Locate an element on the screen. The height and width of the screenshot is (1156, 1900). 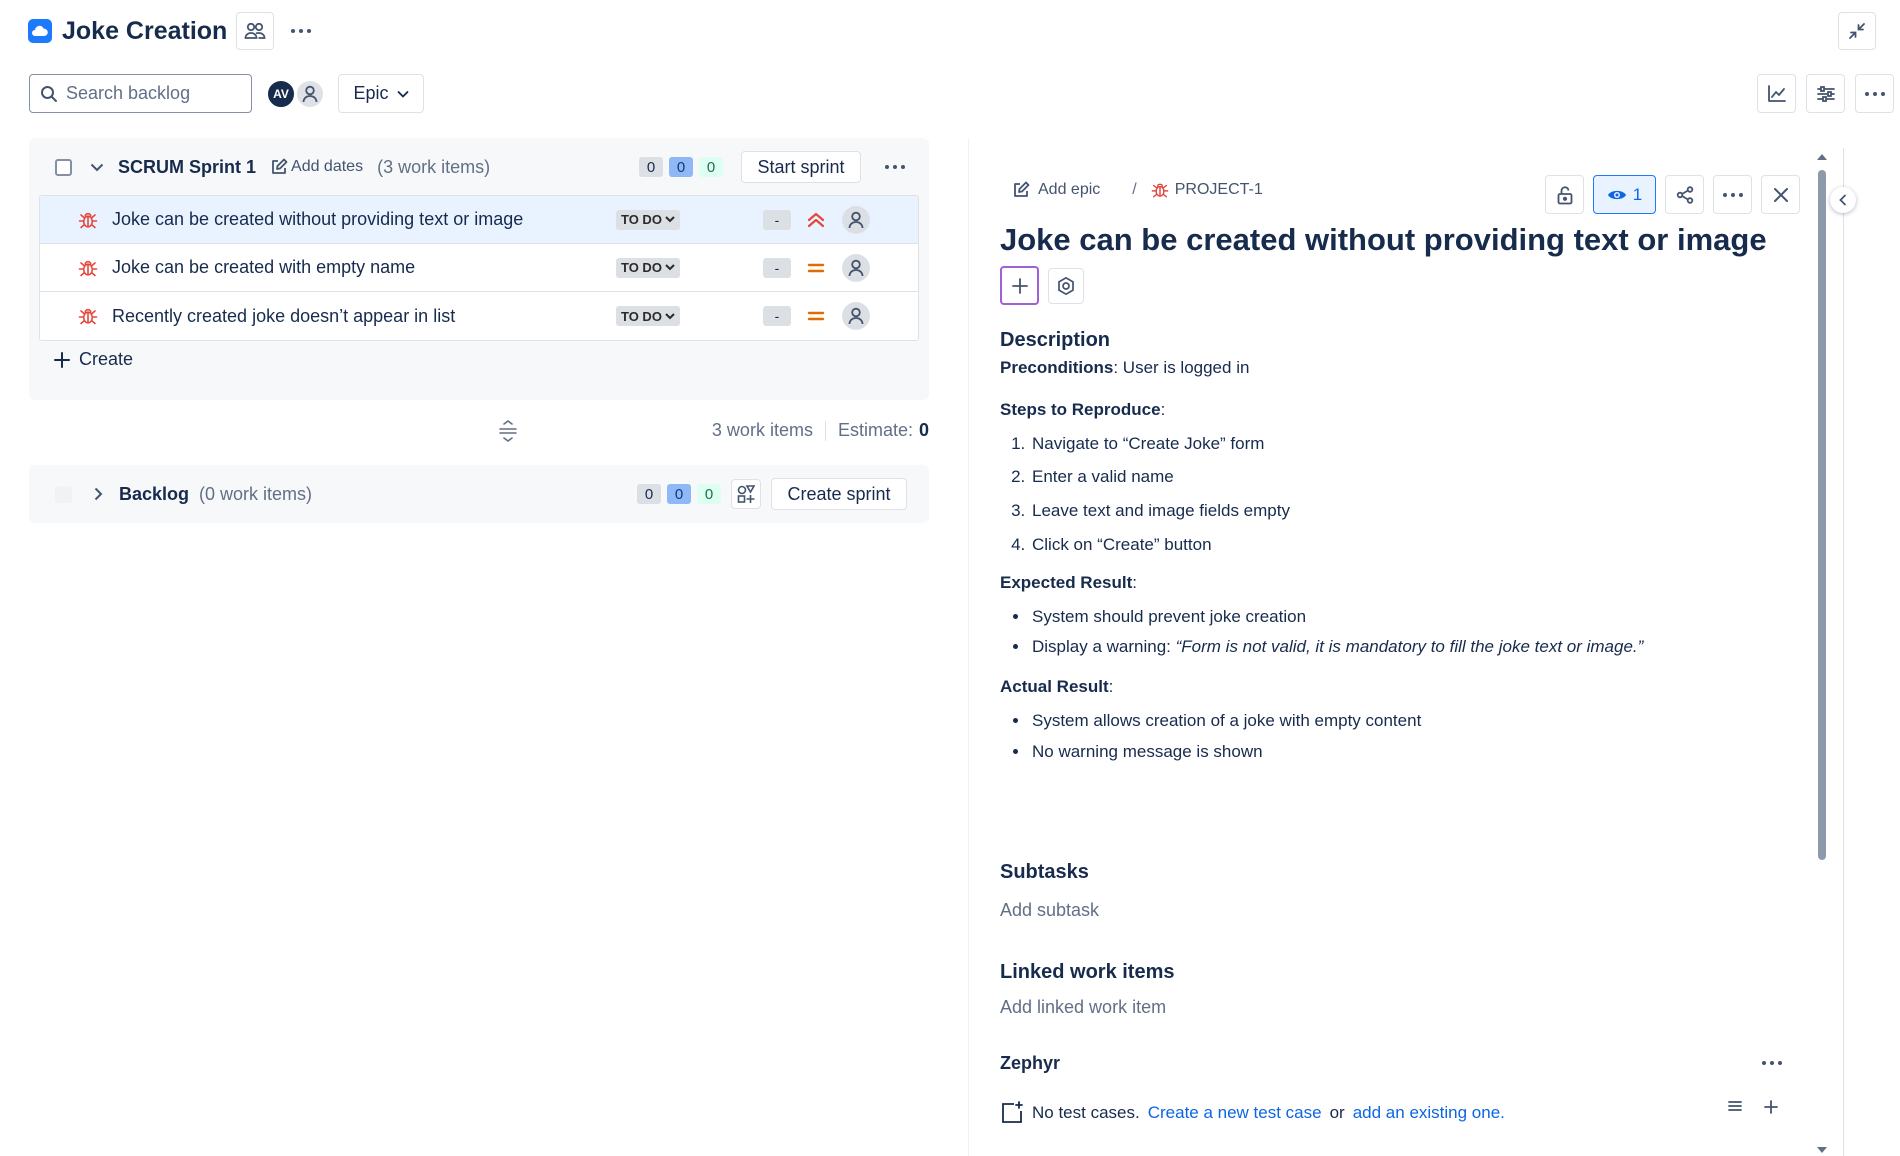
epic-filter-dropdown: Epic is located at coordinates (381, 93).